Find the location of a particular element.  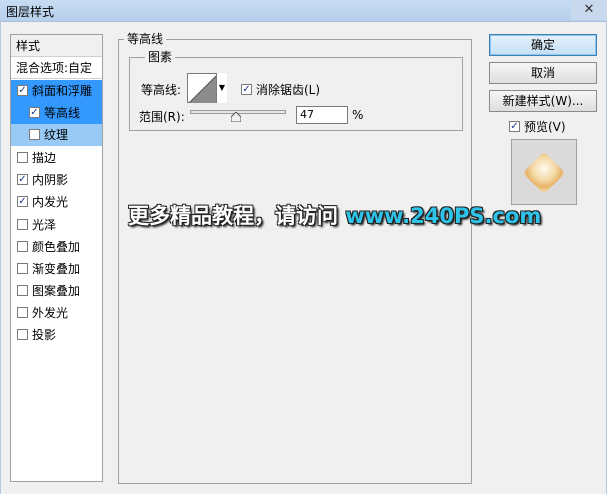

bevel-emboss-checkbox is located at coordinates (22, 90).